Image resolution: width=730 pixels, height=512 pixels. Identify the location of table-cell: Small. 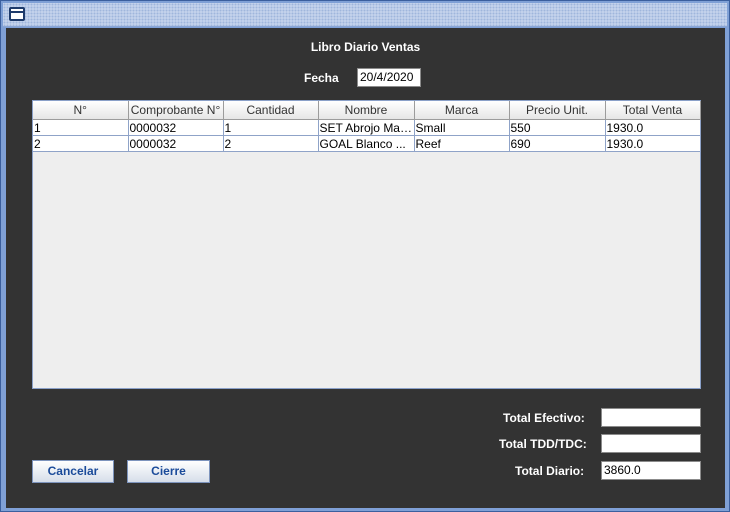
(462, 127).